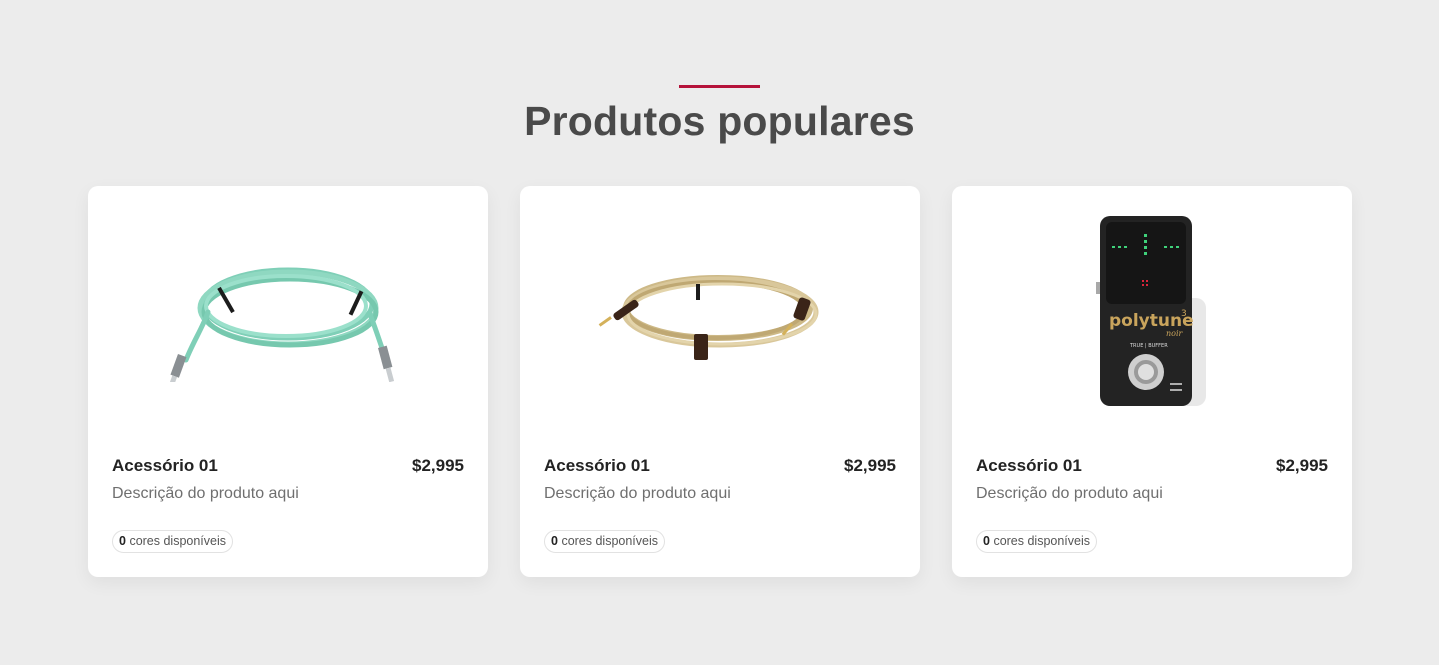  What do you see at coordinates (1148, 346) in the screenshot?
I see `tuner-switch-label: TRUE | BUFFER` at bounding box center [1148, 346].